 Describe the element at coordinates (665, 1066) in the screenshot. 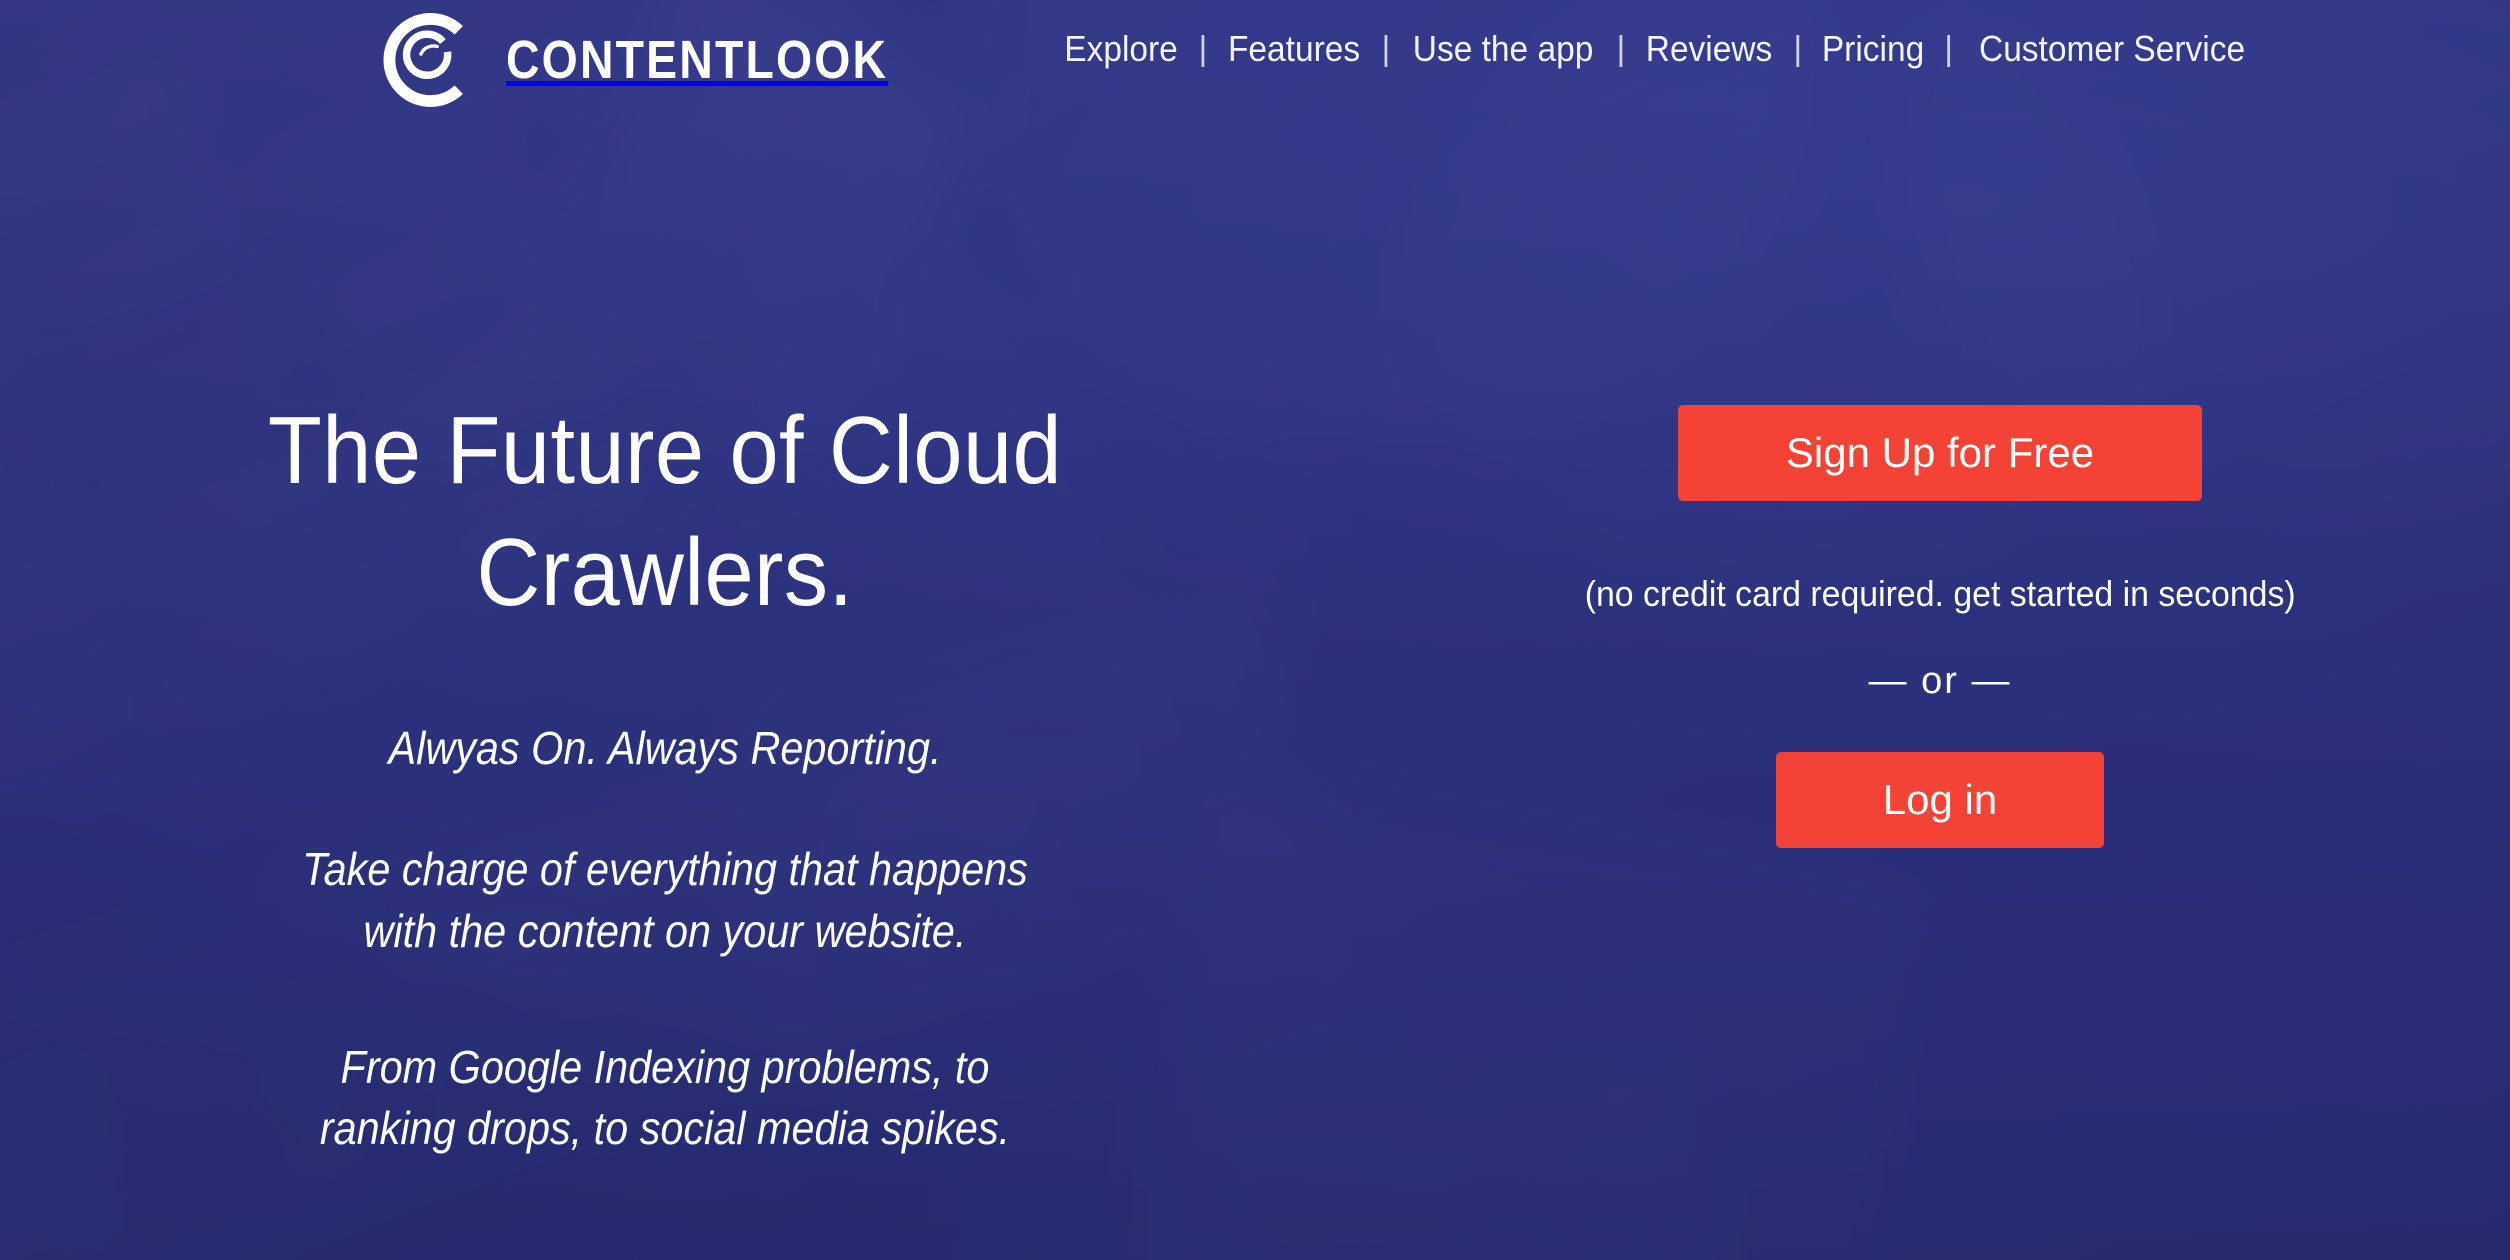

I see `hero-paragraph-2-line-1: From Google Indexing problems, to` at that location.